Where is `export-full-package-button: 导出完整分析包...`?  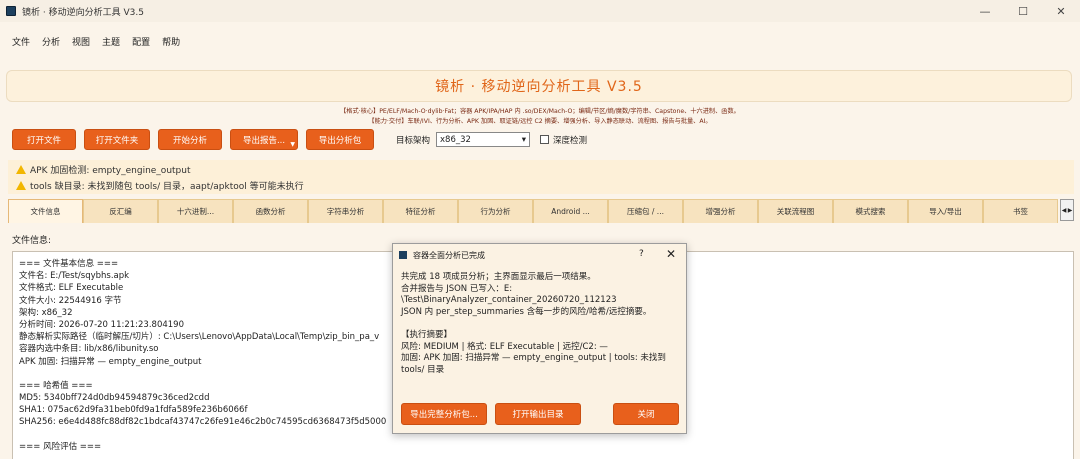
export-full-package-button: 导出完整分析包... is located at coordinates (444, 414).